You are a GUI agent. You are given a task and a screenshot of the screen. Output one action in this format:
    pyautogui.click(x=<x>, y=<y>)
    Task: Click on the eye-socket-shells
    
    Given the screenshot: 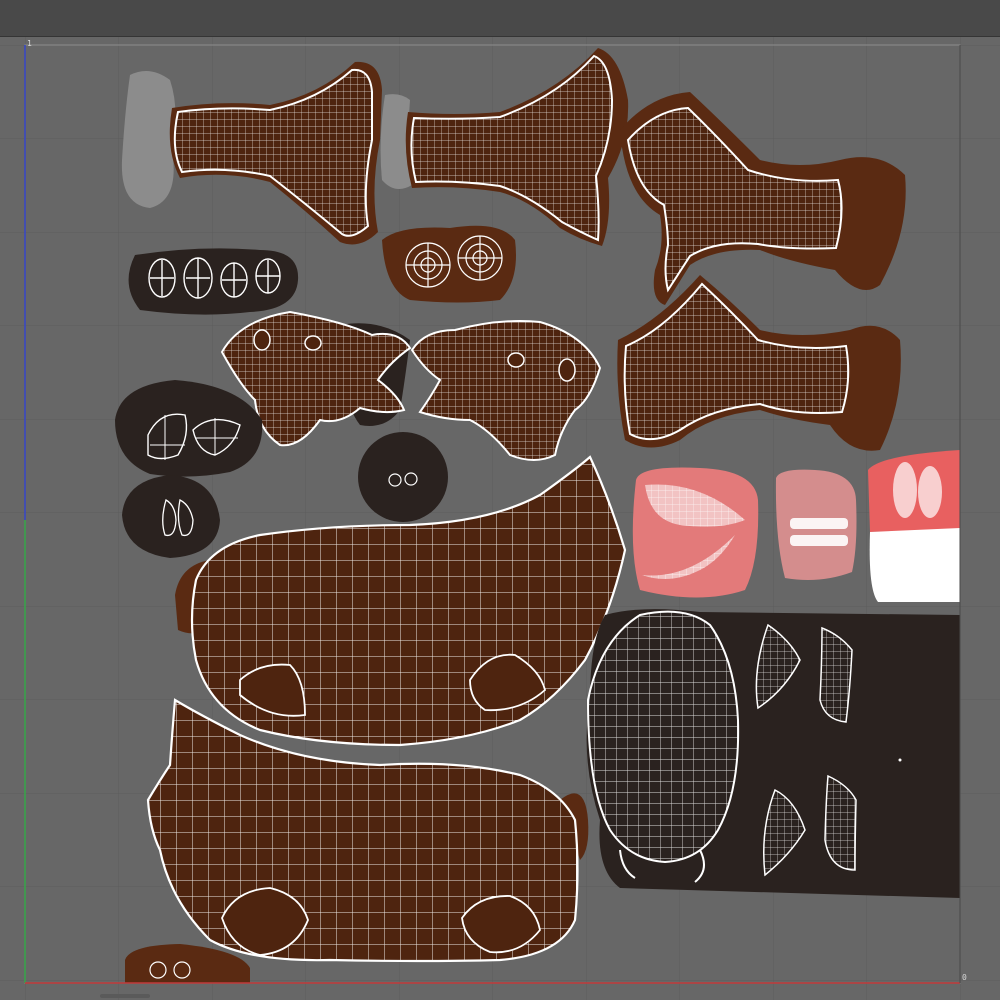 What is the action you would take?
    pyautogui.click(x=449, y=264)
    